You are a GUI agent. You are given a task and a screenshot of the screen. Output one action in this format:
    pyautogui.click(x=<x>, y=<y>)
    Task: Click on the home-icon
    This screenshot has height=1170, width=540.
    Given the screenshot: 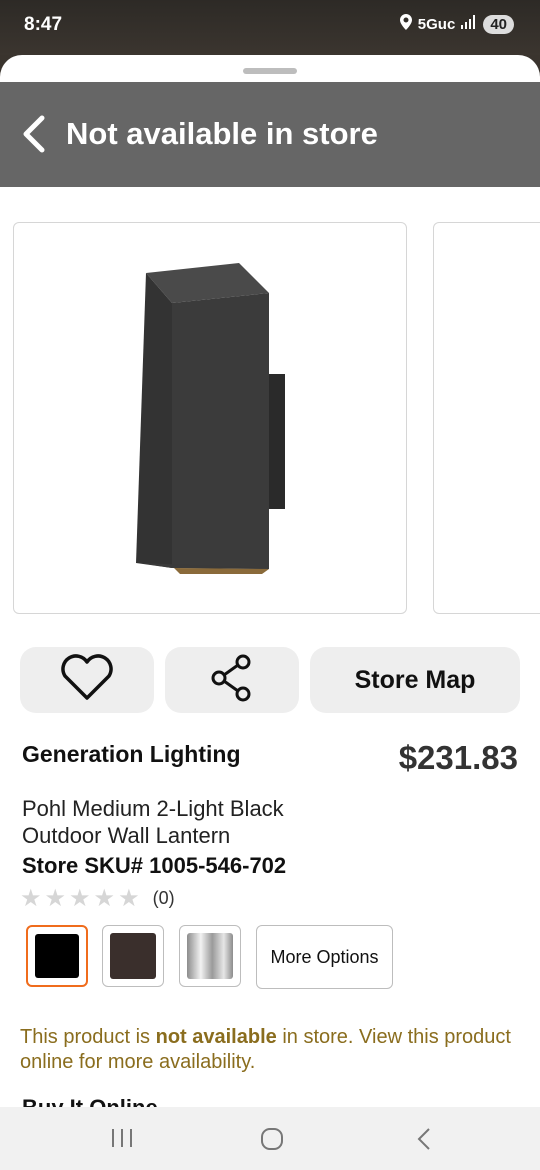 What is the action you would take?
    pyautogui.click(x=272, y=1141)
    